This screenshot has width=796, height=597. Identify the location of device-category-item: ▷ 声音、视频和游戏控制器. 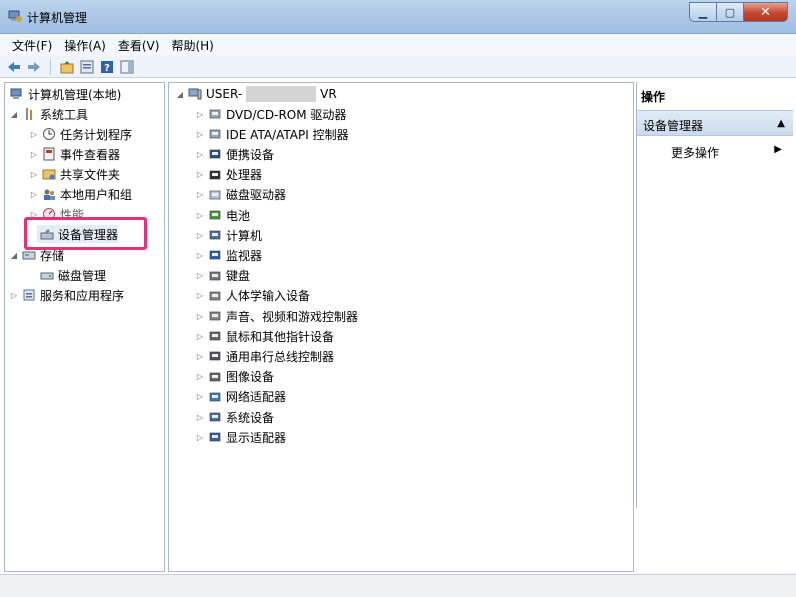
(276, 316).